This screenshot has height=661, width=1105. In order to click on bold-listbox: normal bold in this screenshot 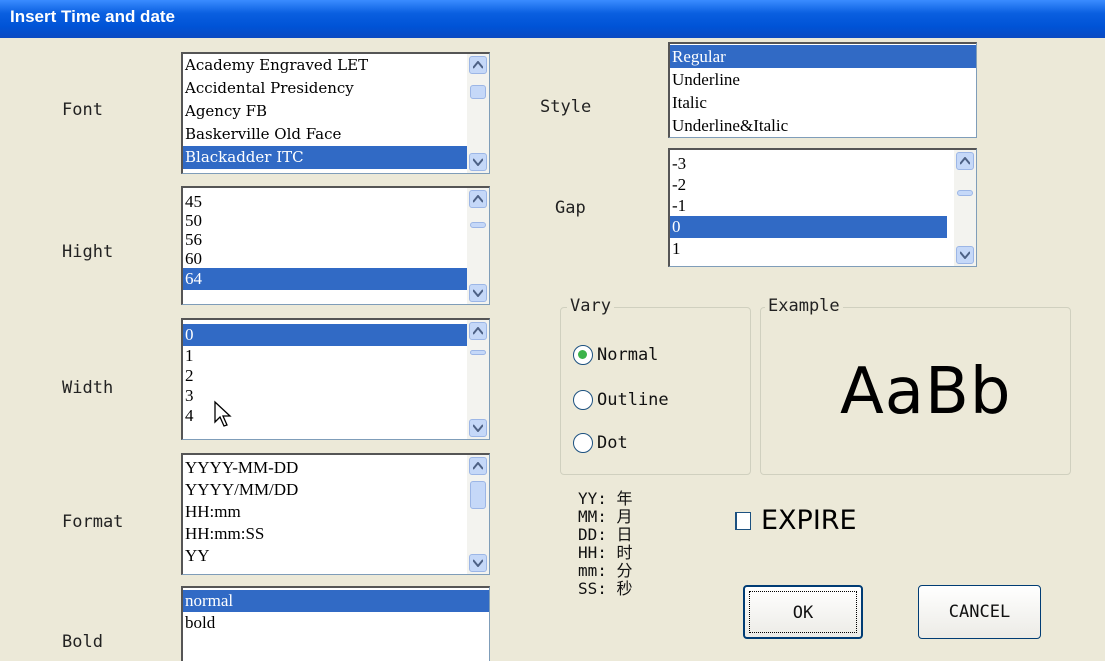, I will do `click(335, 623)`.